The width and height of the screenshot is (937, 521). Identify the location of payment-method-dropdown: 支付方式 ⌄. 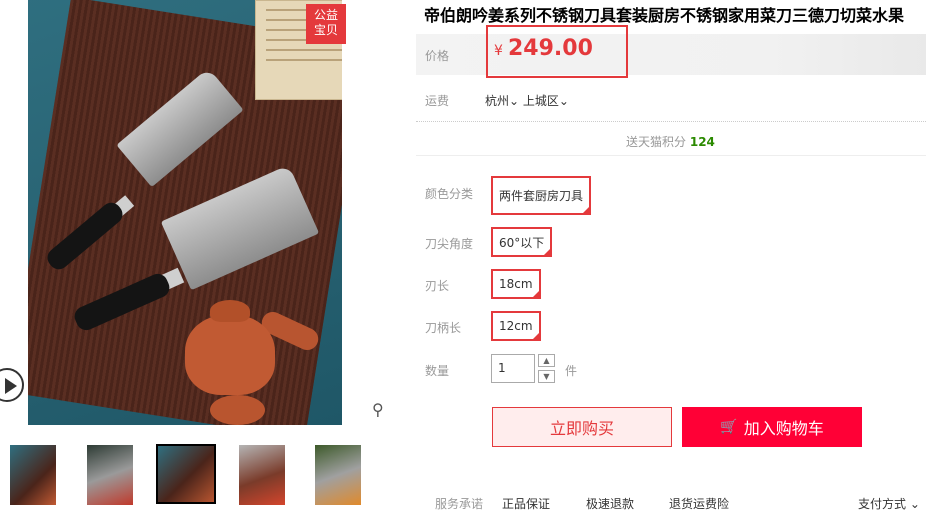
(889, 503).